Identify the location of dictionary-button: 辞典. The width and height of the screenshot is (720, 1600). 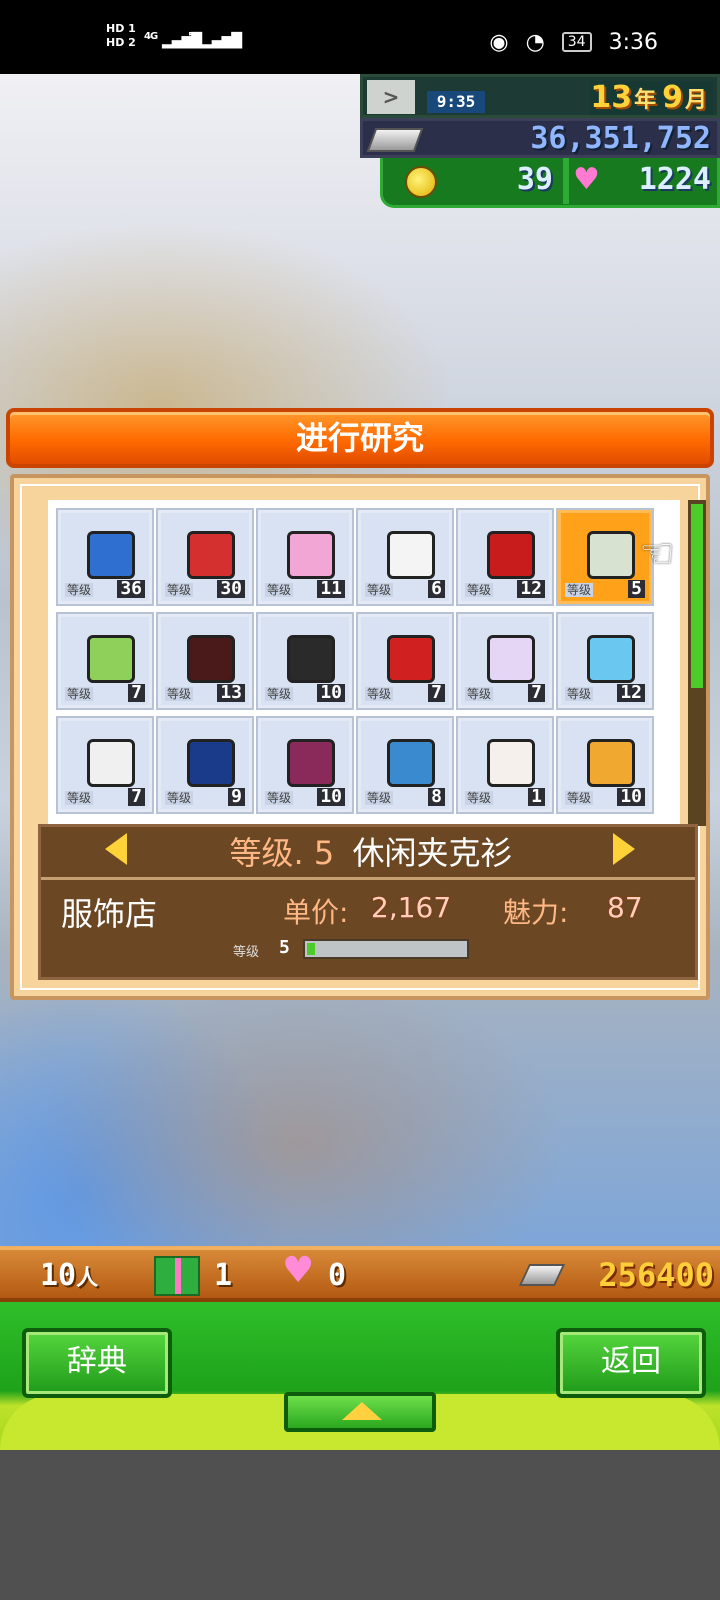
(97, 1363).